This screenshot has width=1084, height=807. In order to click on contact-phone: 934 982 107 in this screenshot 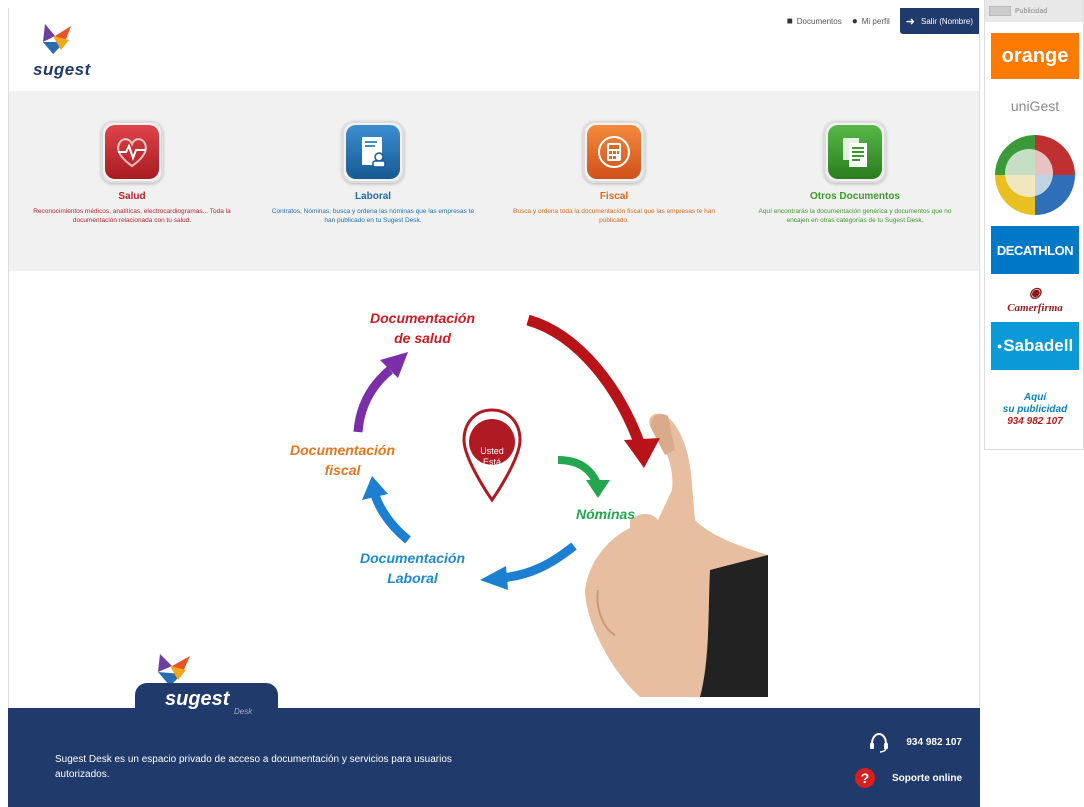, I will do `click(915, 742)`.